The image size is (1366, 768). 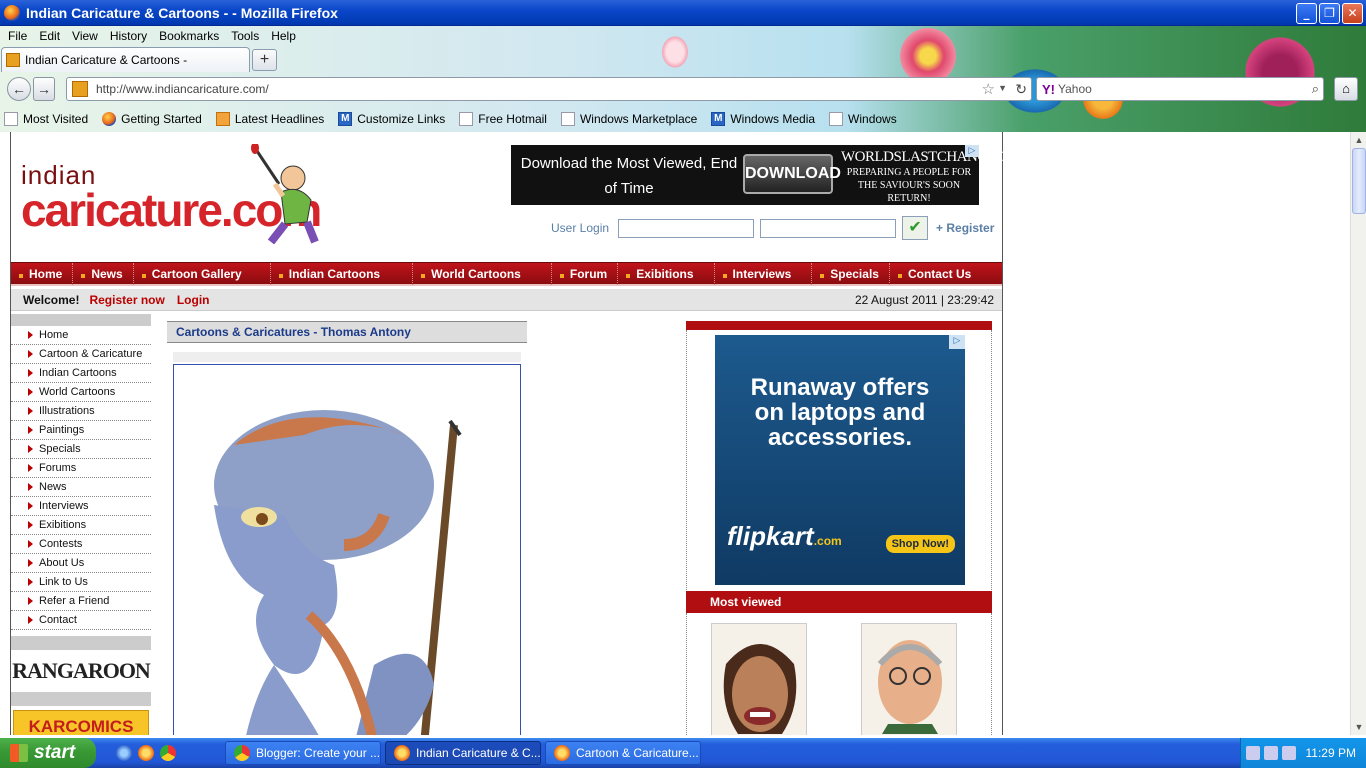 I want to click on nav-specials: Specials, so click(x=851, y=273).